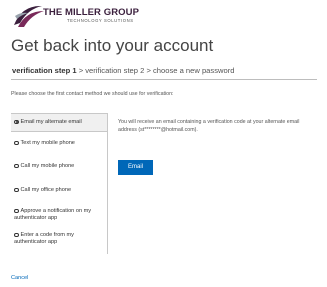  I want to click on option-email-alternate: Email my alternate email, so click(59, 122).